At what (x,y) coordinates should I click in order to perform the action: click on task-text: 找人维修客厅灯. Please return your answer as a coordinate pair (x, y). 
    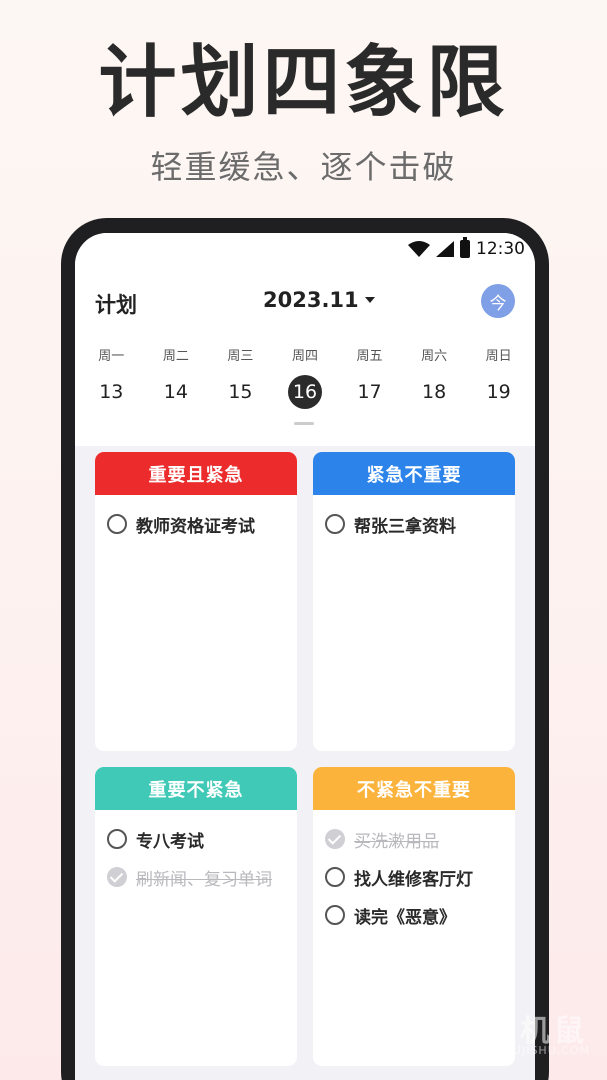
    Looking at the image, I should click on (413, 879).